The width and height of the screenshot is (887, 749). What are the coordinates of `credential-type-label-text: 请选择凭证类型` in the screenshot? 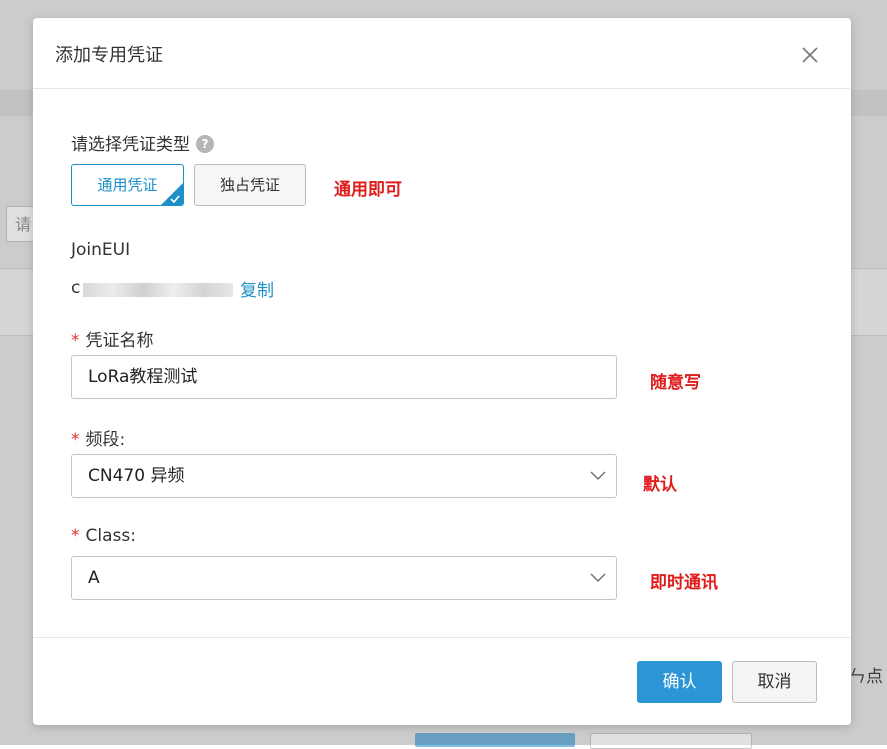 It's located at (130, 145).